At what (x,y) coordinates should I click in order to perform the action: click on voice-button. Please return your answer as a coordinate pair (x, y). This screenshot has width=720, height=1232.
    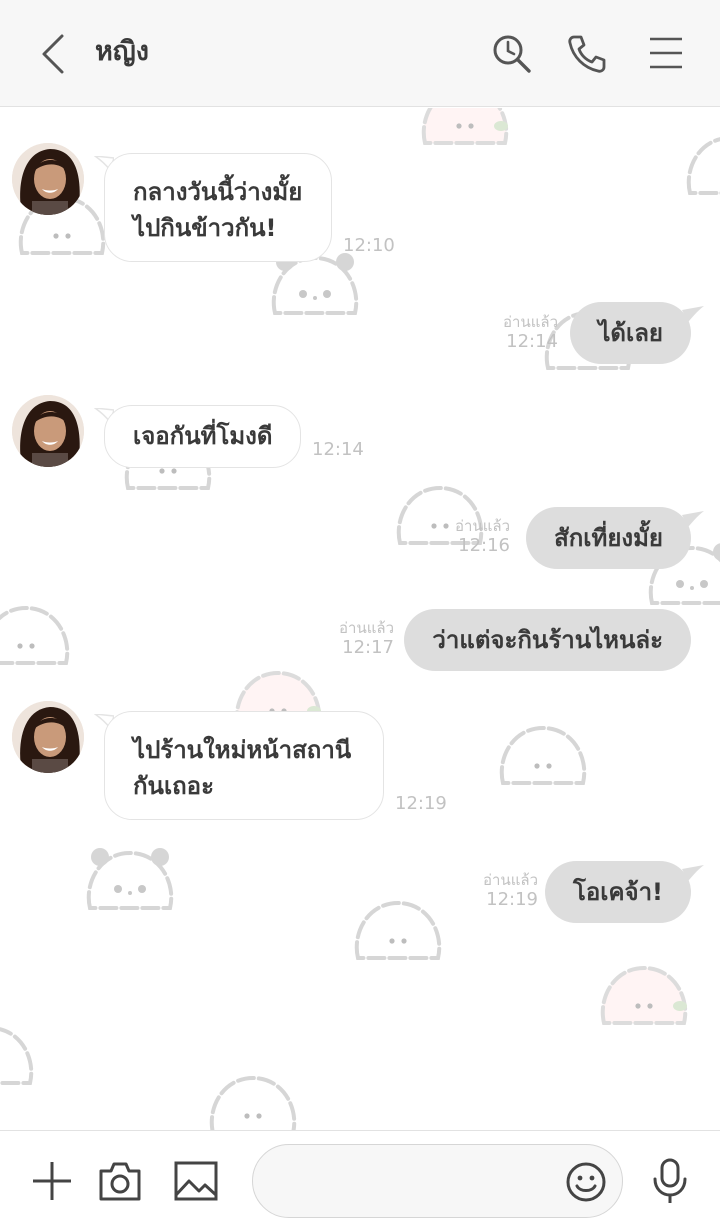
    Looking at the image, I should click on (670, 1181).